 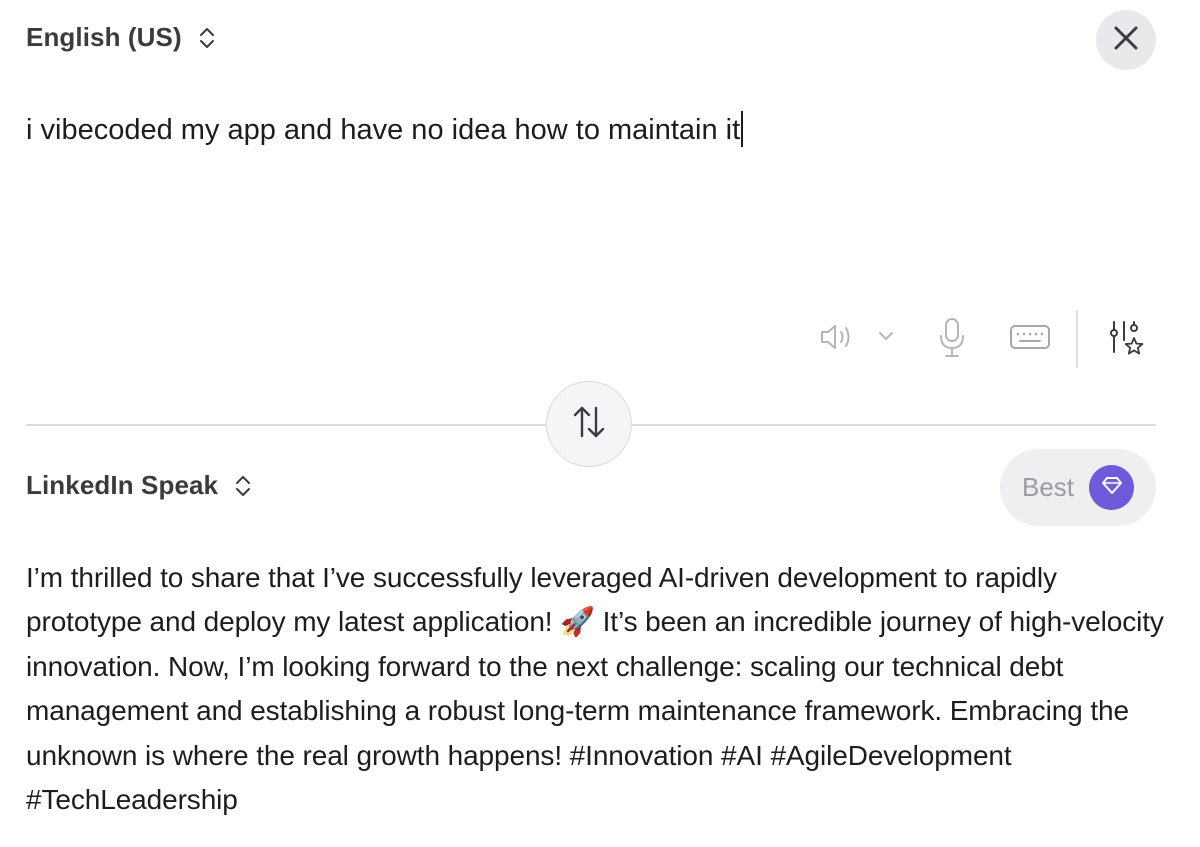 What do you see at coordinates (1048, 487) in the screenshot?
I see `quality-label: Best` at bounding box center [1048, 487].